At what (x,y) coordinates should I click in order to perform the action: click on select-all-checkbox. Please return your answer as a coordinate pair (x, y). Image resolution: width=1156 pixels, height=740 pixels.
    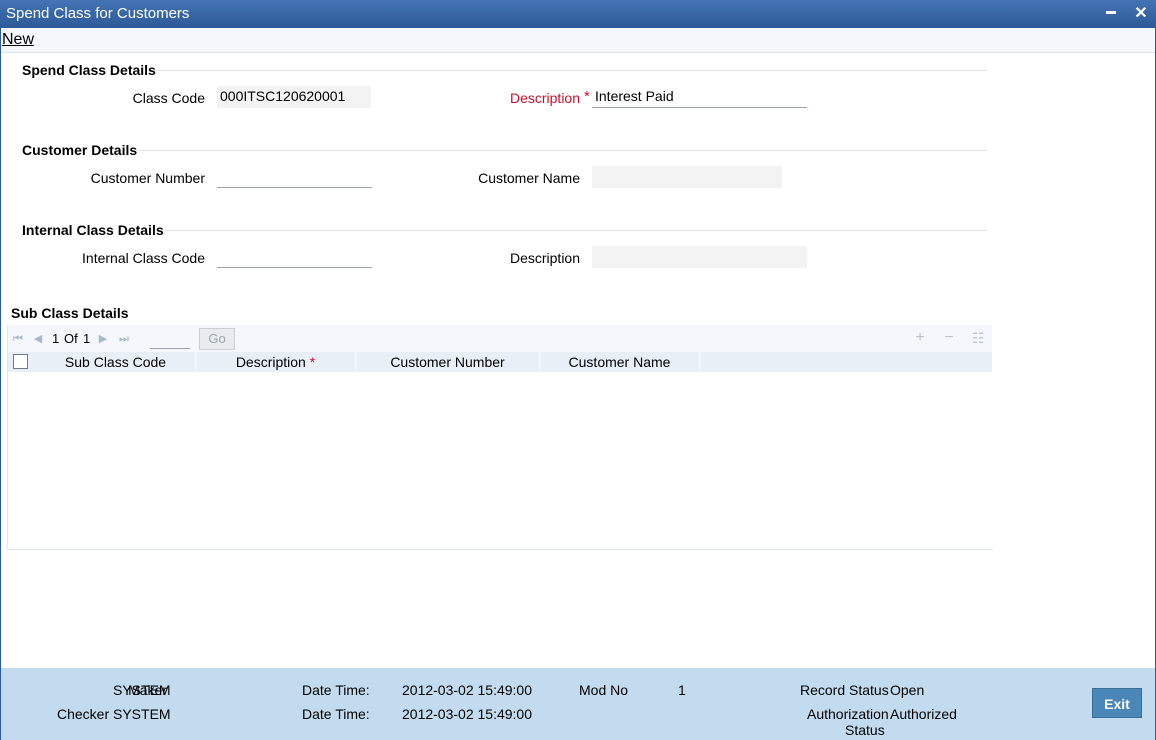
    Looking at the image, I should click on (20, 361).